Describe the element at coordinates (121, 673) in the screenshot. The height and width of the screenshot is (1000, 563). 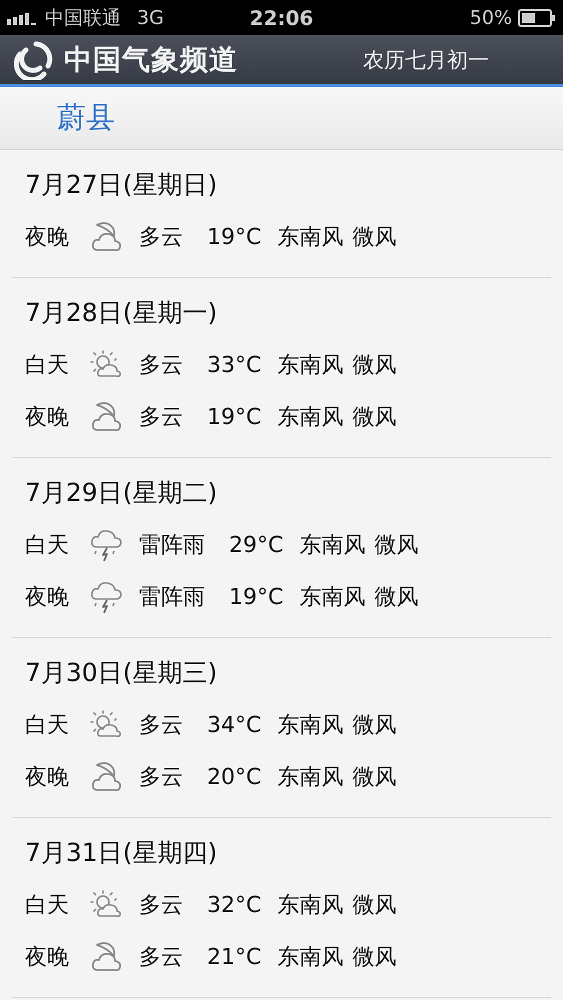
I see `day-date: 7月30日(星期三)` at that location.